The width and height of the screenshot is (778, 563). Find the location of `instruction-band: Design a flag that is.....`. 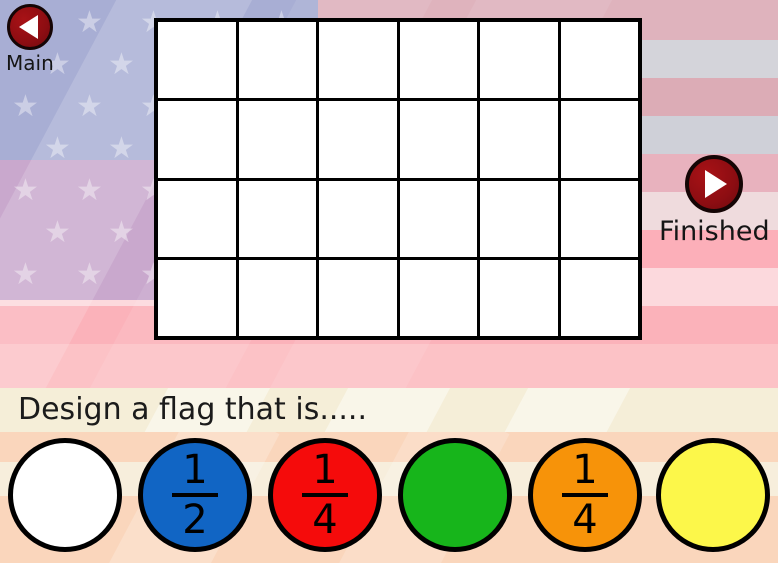

instruction-band: Design a flag that is..... is located at coordinates (389, 410).